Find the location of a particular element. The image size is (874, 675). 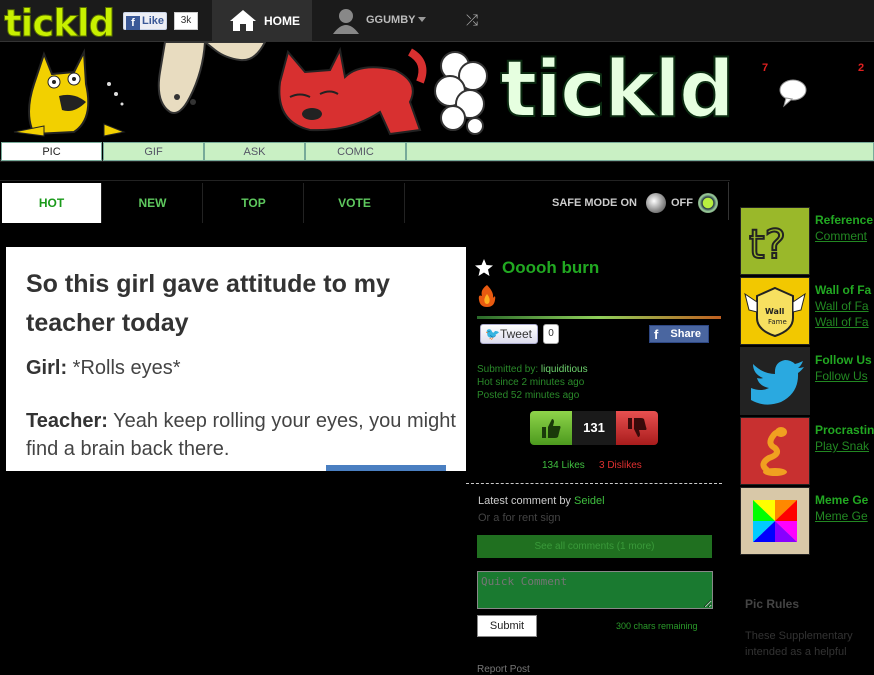

twitter-icon is located at coordinates (775, 381).